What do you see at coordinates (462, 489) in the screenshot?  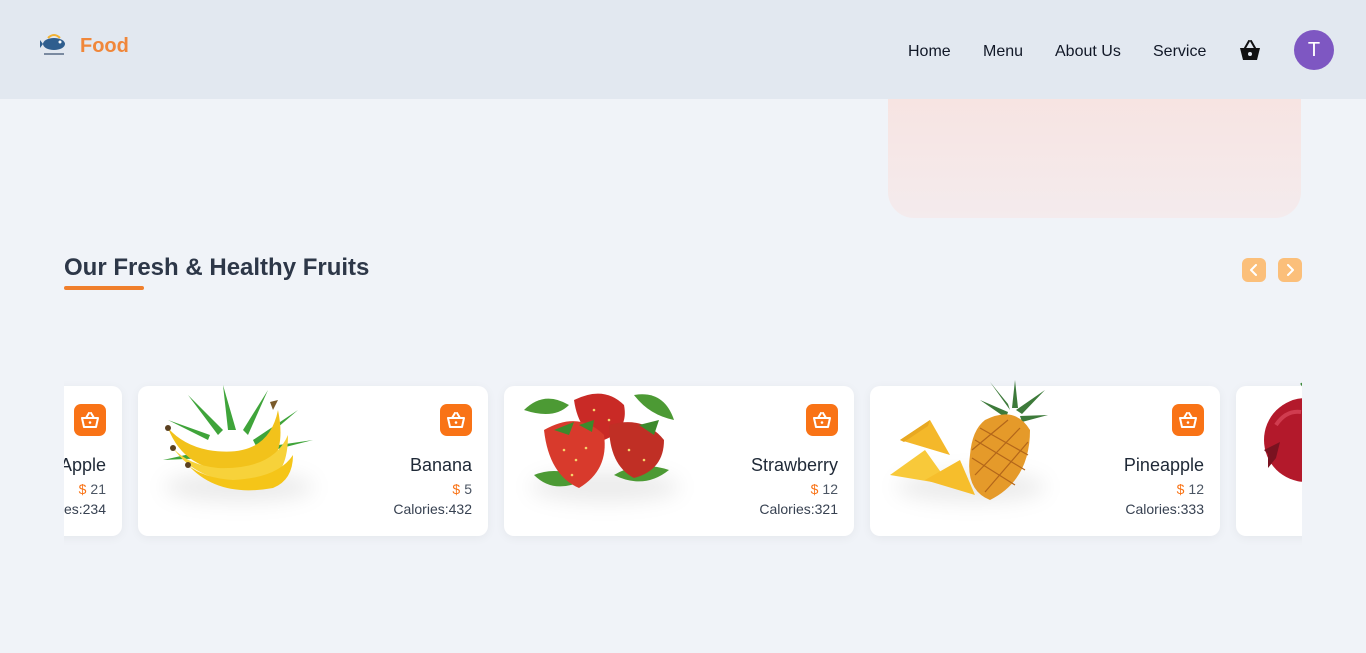 I see `fruit-price: $5` at bounding box center [462, 489].